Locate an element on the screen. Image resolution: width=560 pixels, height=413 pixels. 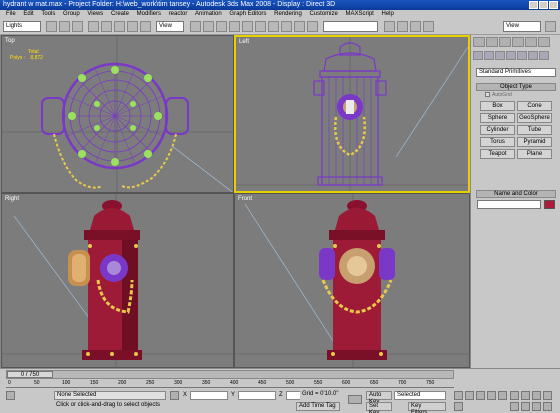
schematic-icon is located at coordinates (299, 26).